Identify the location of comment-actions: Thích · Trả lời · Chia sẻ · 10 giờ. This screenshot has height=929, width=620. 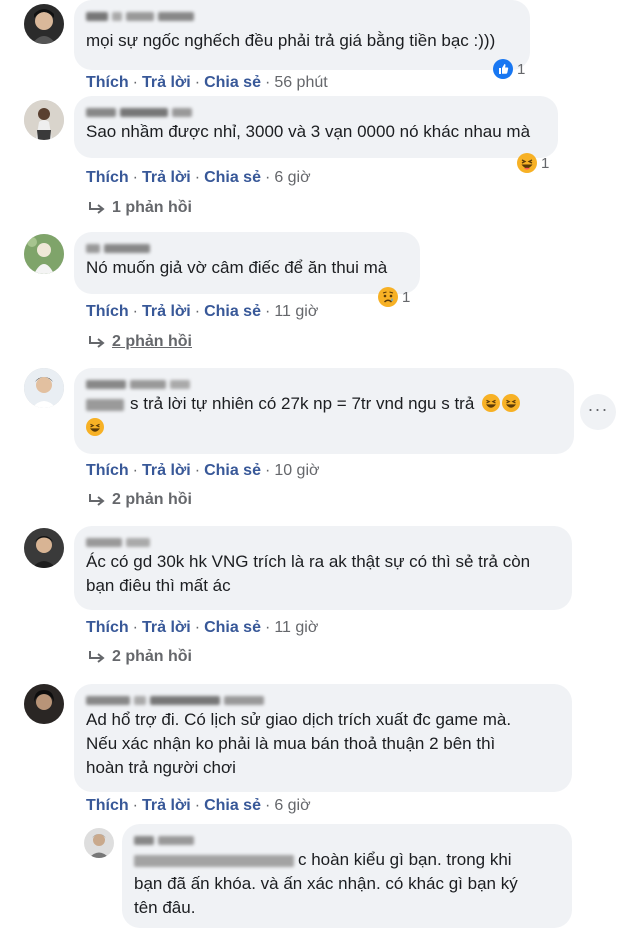
(203, 470).